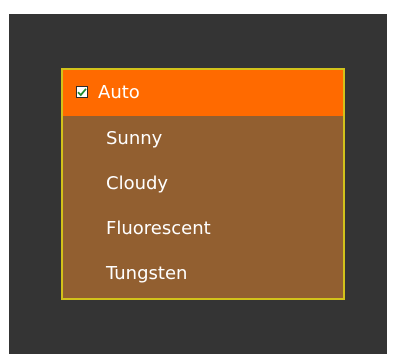 The height and width of the screenshot is (356, 397). Describe the element at coordinates (119, 92) in the screenshot. I see `menu-item-label: Auto` at that location.